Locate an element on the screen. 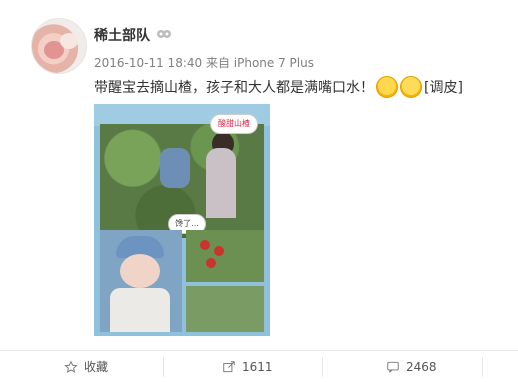  comment-count: 2468 is located at coordinates (421, 366).